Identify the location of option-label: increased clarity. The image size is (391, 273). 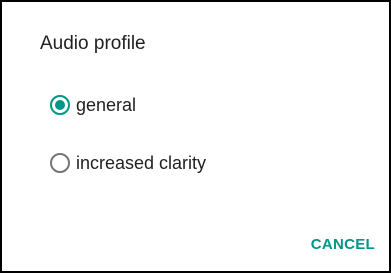
(141, 163).